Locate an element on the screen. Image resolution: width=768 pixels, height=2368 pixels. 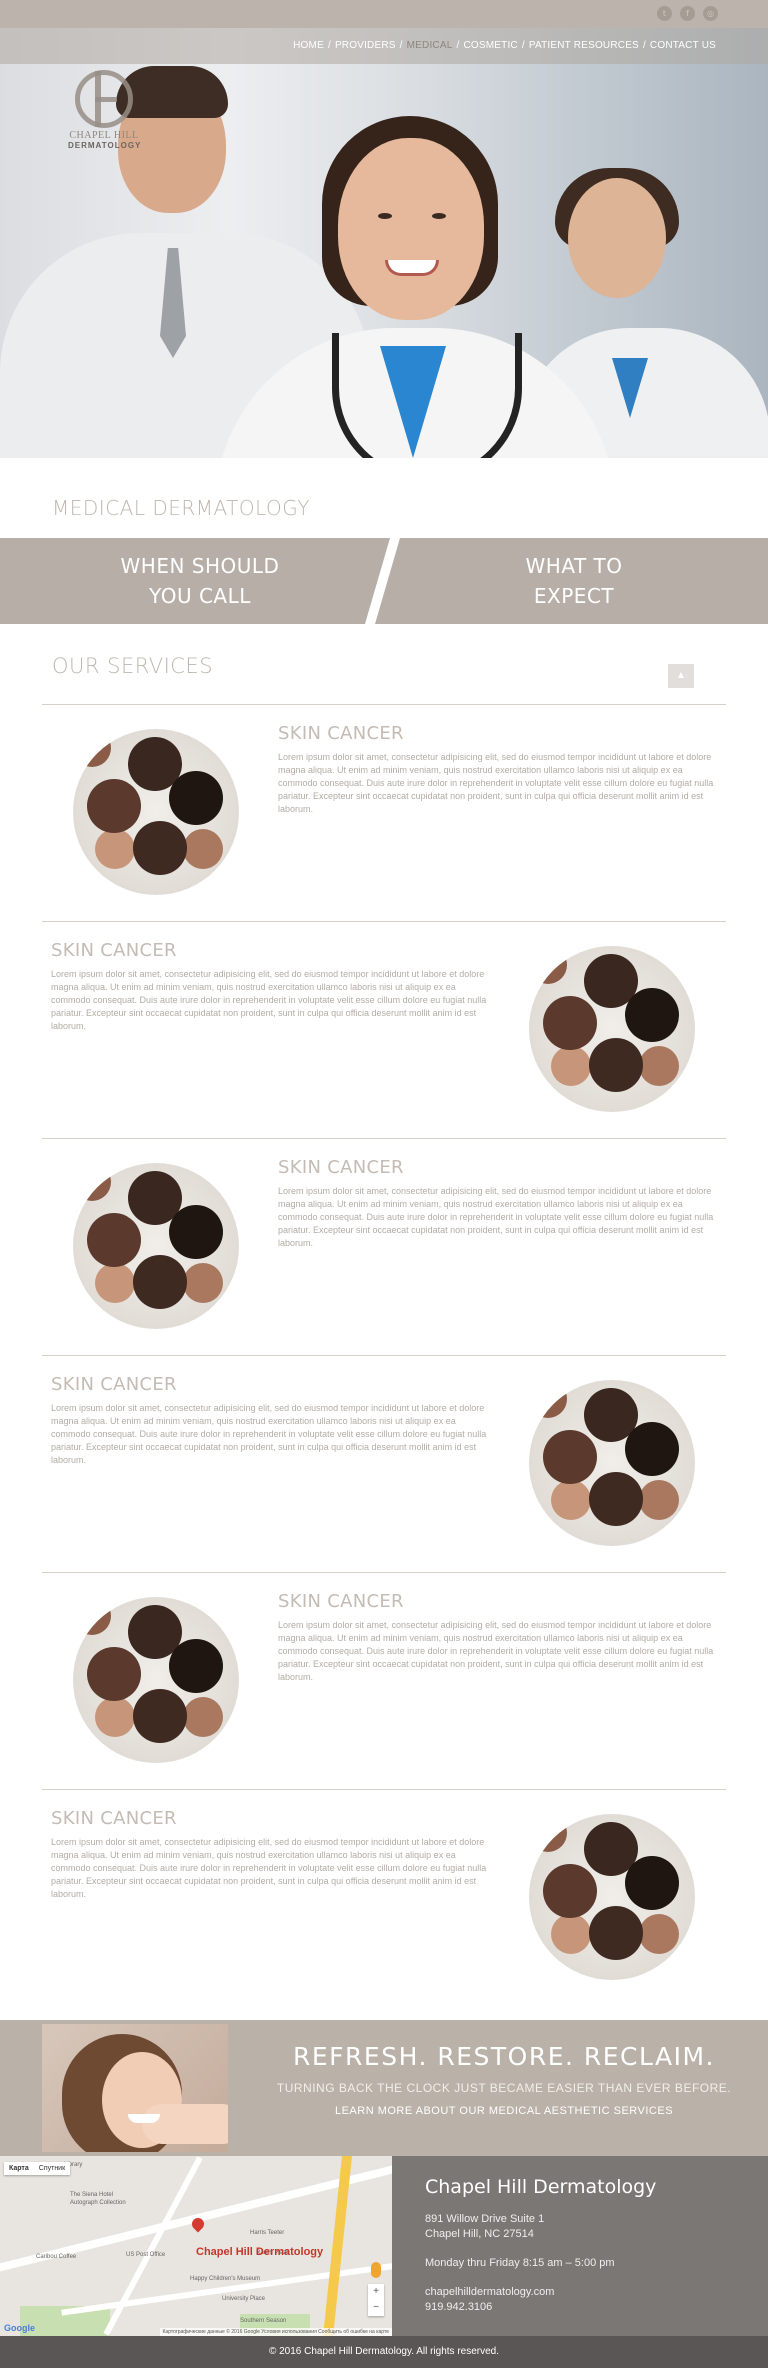
nav-providers: PROVIDERS is located at coordinates (365, 45).